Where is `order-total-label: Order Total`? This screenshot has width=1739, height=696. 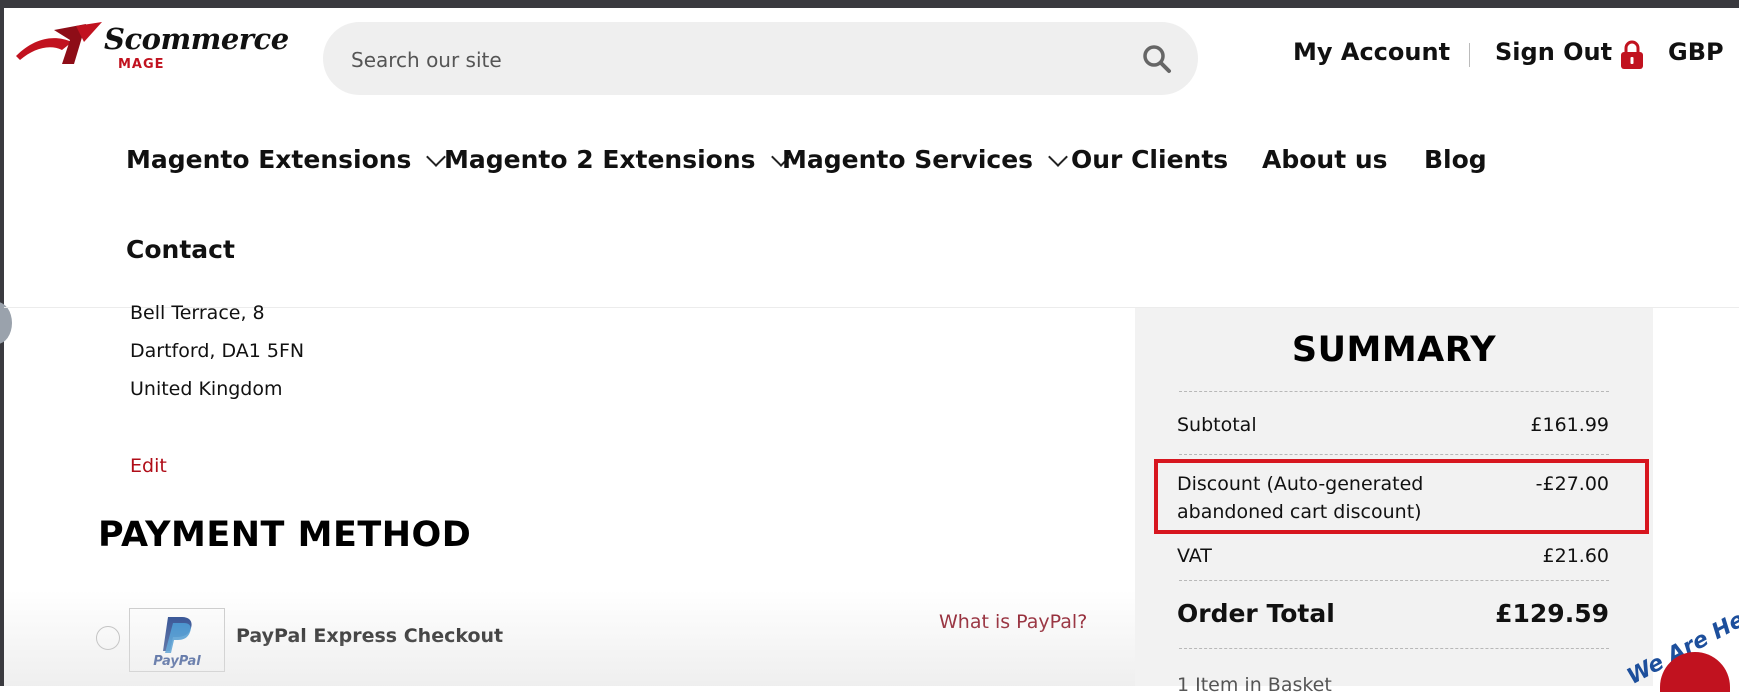 order-total-label: Order Total is located at coordinates (1256, 613).